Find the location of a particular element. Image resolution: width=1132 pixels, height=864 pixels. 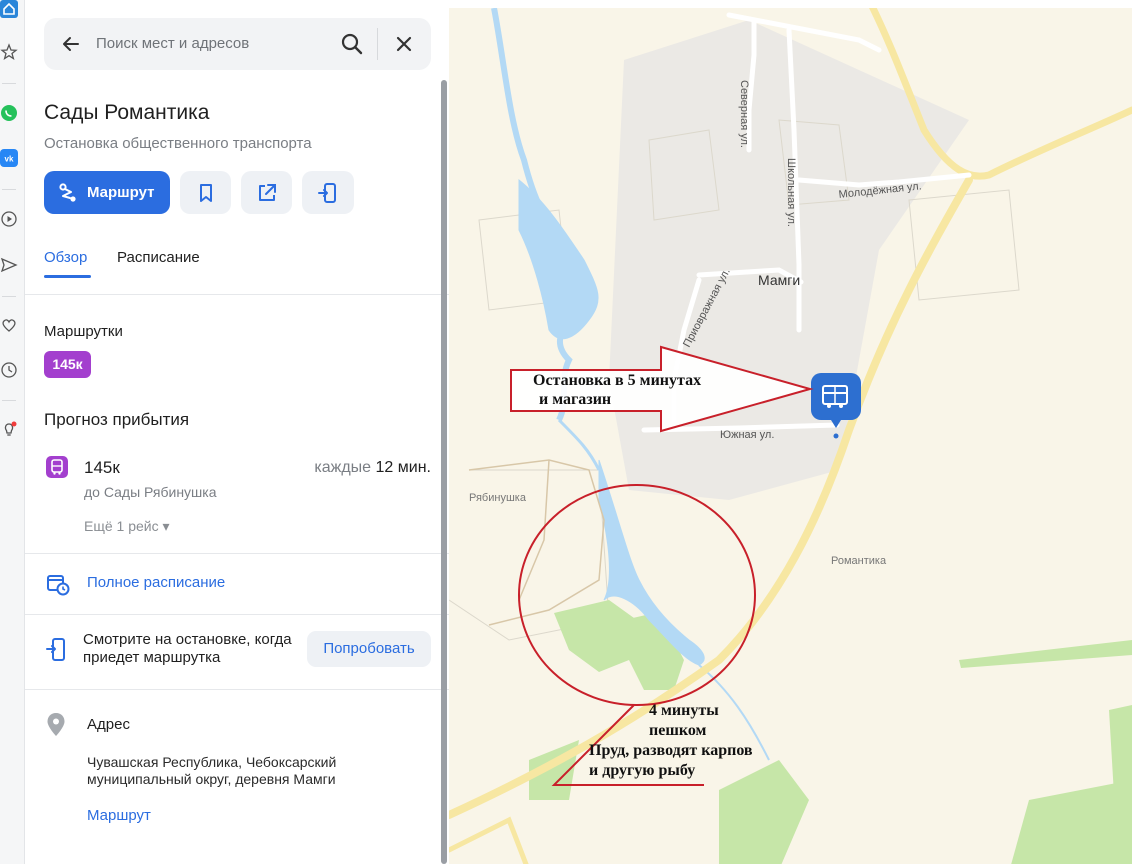

location-pin-icon is located at coordinates (56, 725).